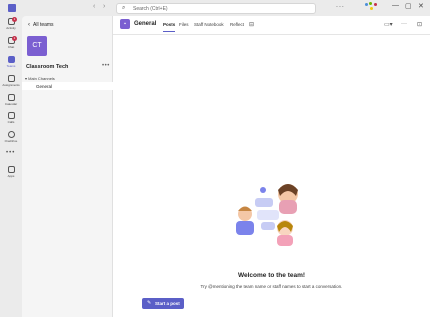  I want to click on chevron-left-icon: ‹, so click(29, 25).